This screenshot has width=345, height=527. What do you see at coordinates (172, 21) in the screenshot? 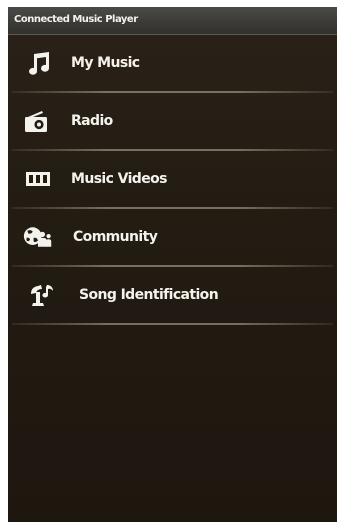
I see `title-bar: Connected Music Player` at bounding box center [172, 21].